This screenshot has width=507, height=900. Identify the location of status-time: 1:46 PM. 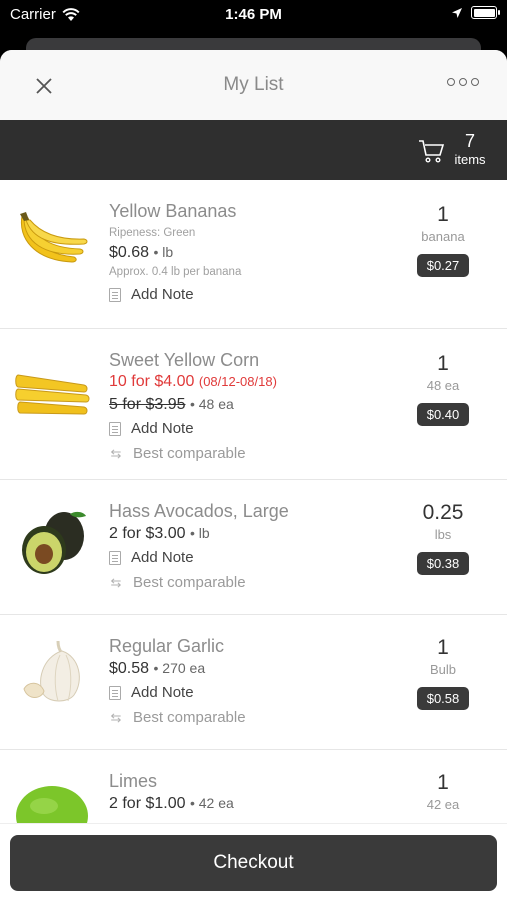
(253, 14).